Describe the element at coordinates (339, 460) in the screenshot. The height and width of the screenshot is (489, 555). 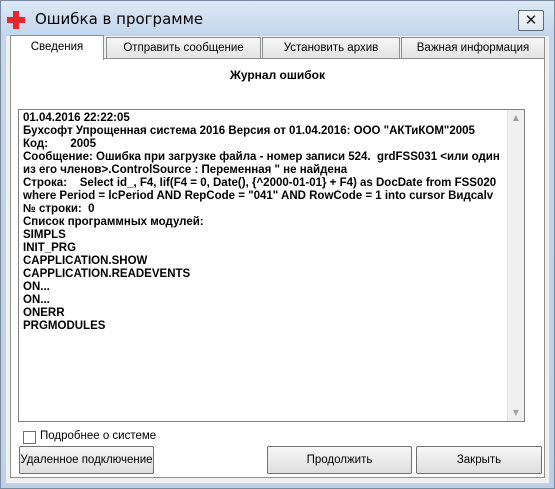
I see `continue-button: Продолжить` at that location.